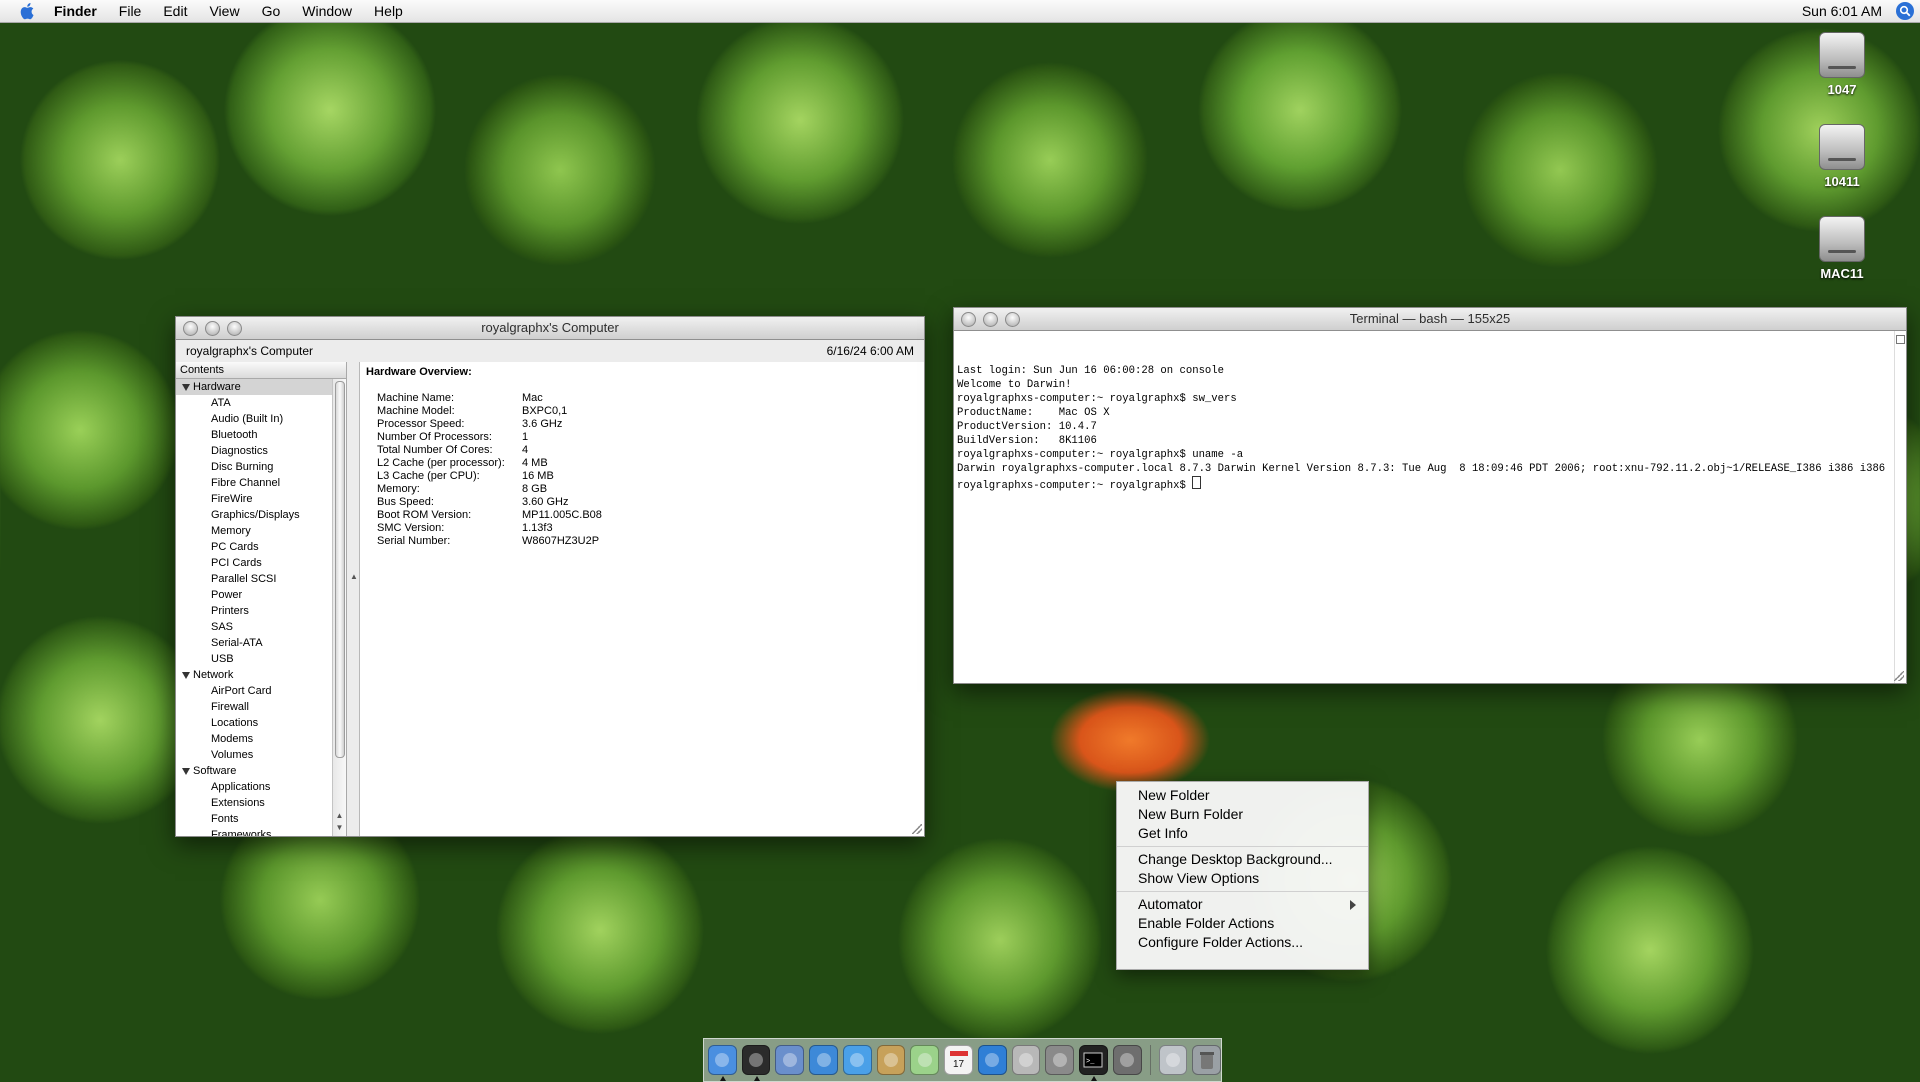 This screenshot has width=1920, height=1082. What do you see at coordinates (175, 11) in the screenshot?
I see `menu-edit: Edit` at bounding box center [175, 11].